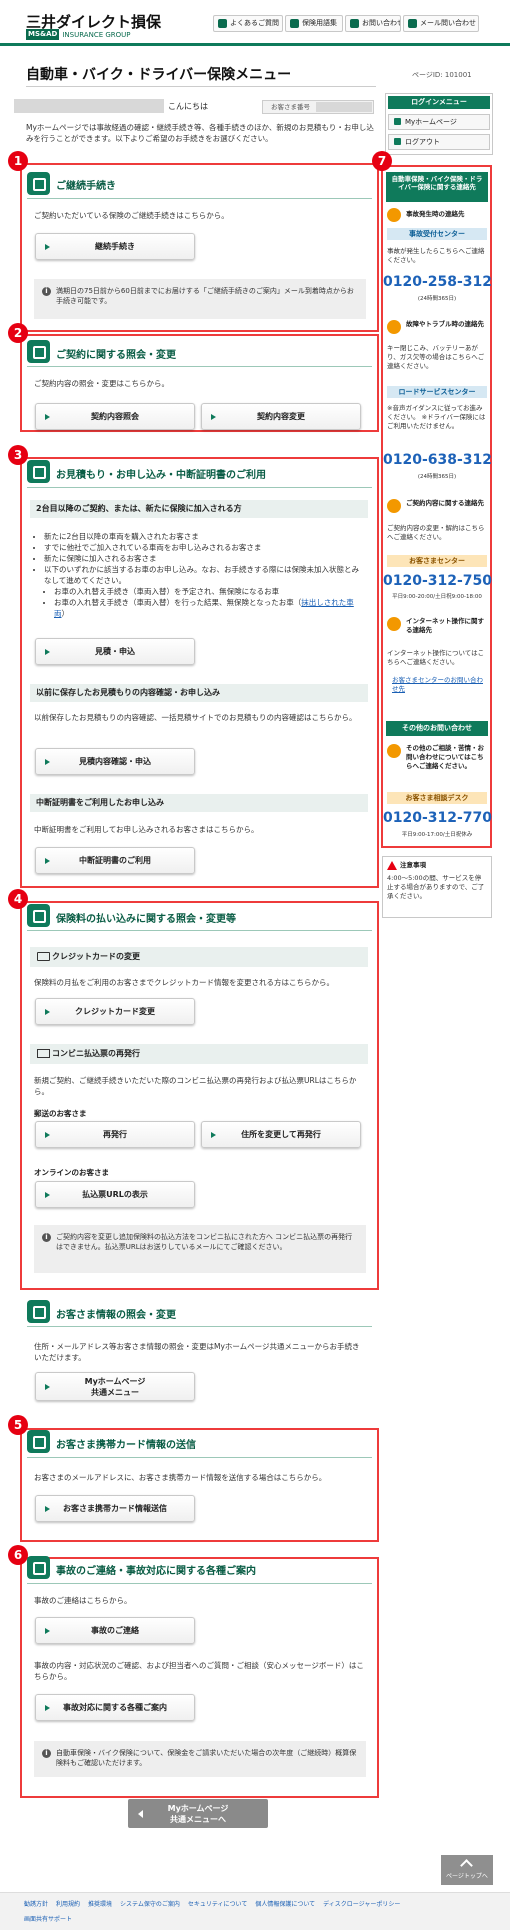 The width and height of the screenshot is (510, 1930). I want to click on other-inquiry-header: その他のお問い合わせ, so click(437, 728).